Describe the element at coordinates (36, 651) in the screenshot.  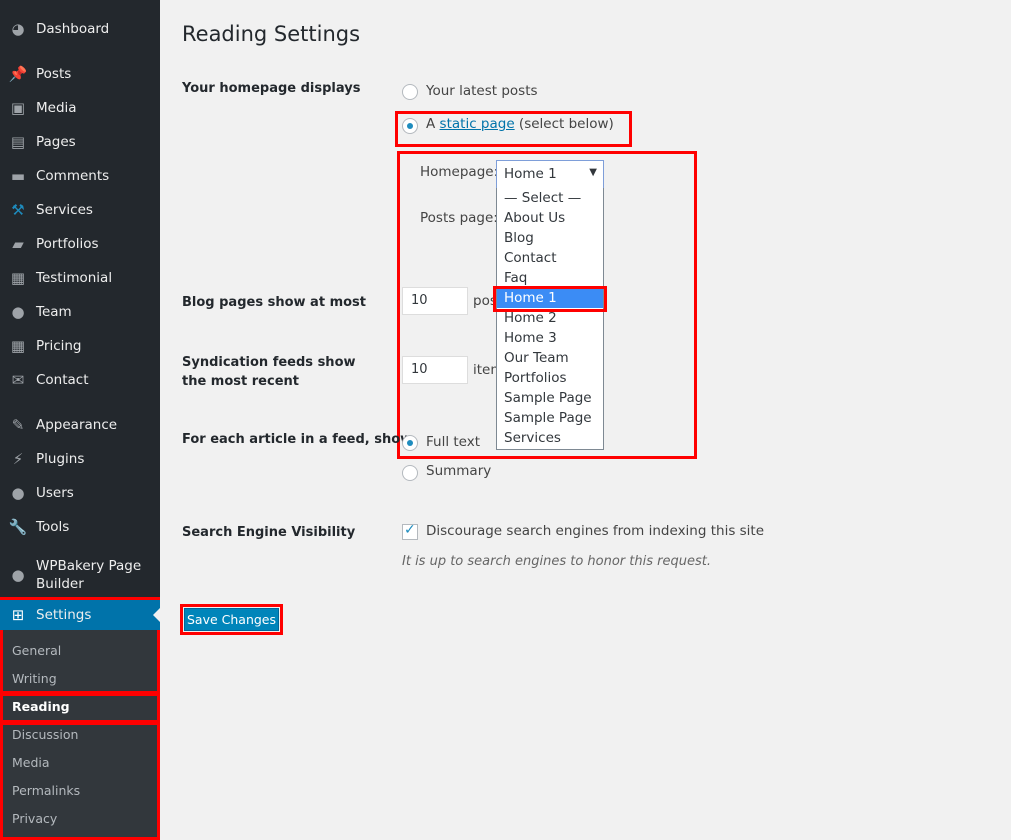
I see `submenu-general: General` at that location.